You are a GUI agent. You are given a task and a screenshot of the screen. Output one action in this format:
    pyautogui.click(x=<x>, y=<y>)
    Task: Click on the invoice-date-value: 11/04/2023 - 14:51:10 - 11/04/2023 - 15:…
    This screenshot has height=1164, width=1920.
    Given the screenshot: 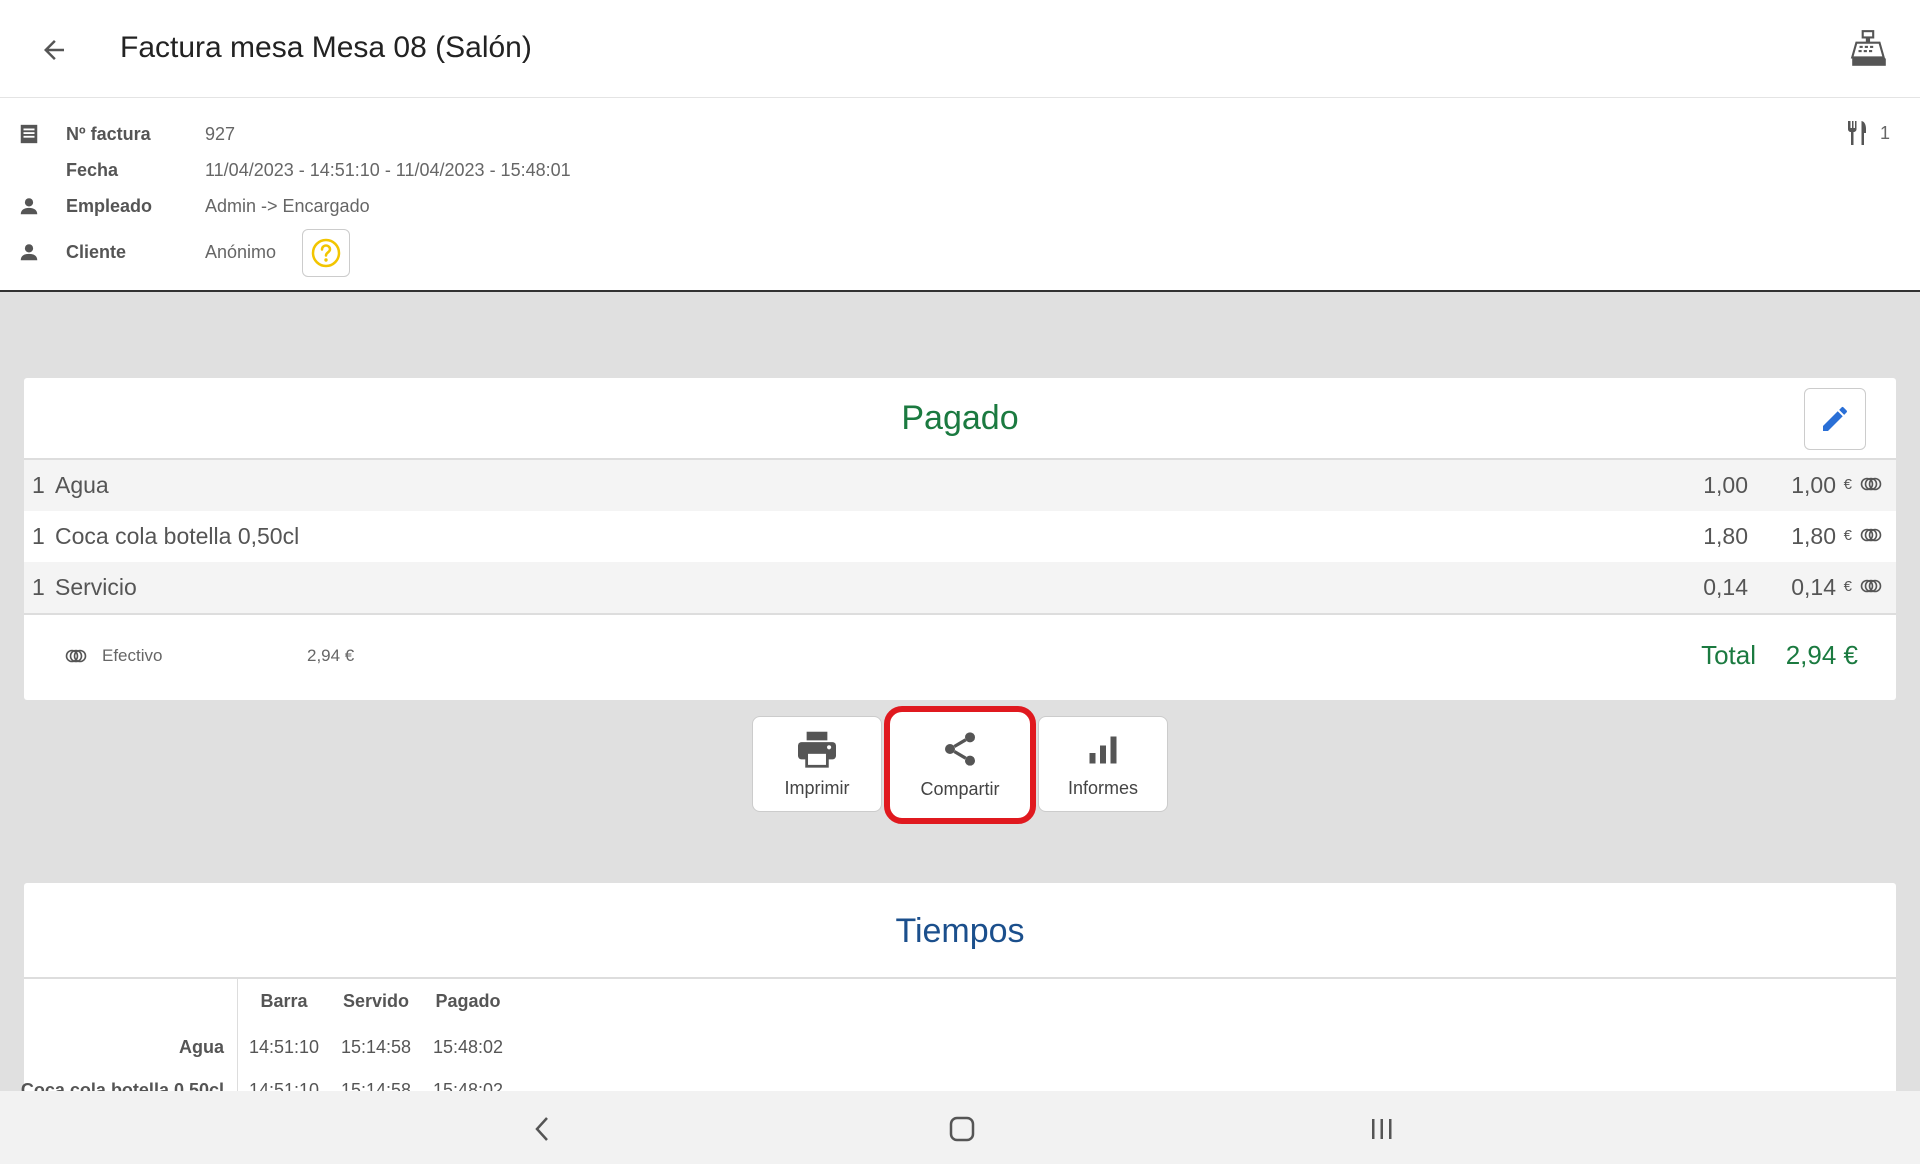 What is the action you would take?
    pyautogui.click(x=388, y=169)
    